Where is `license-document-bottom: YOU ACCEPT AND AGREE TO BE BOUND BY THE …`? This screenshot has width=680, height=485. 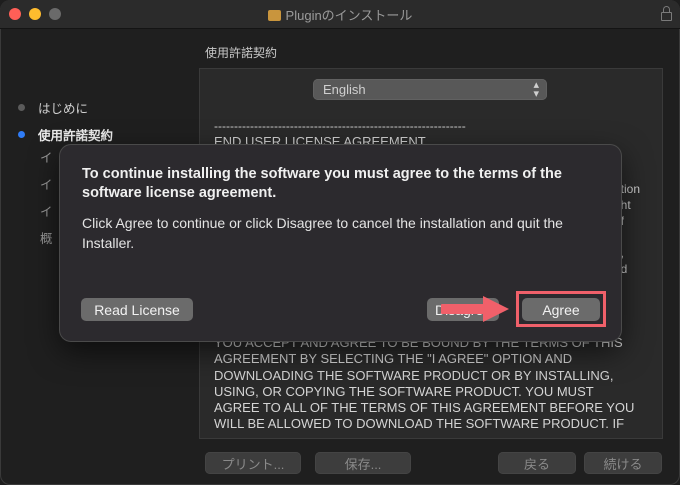
license-document-bottom: YOU ACCEPT AND AGREE TO BE BOUND BY THE … is located at coordinates (436, 384).